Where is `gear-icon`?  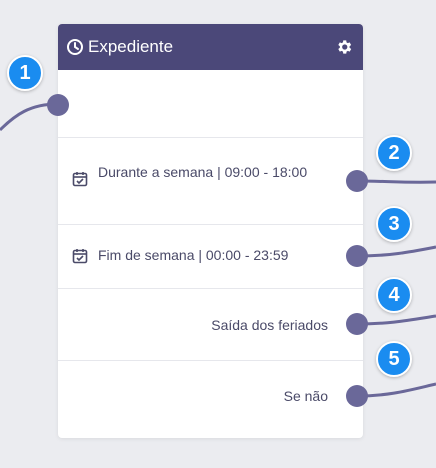 gear-icon is located at coordinates (344, 47).